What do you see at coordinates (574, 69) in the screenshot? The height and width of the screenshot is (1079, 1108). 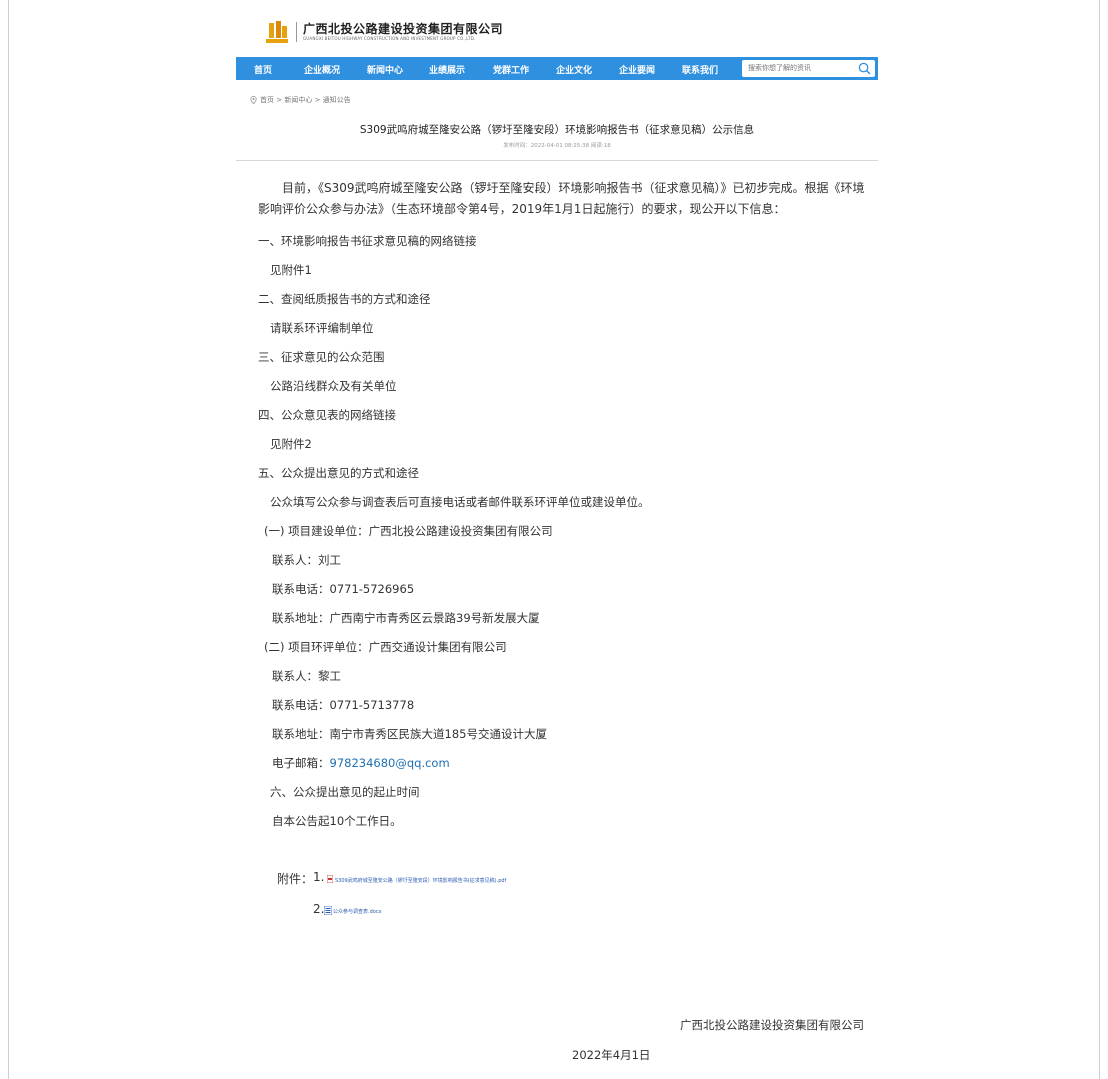 I see `nav-item-corporate-culture: 企业文化` at bounding box center [574, 69].